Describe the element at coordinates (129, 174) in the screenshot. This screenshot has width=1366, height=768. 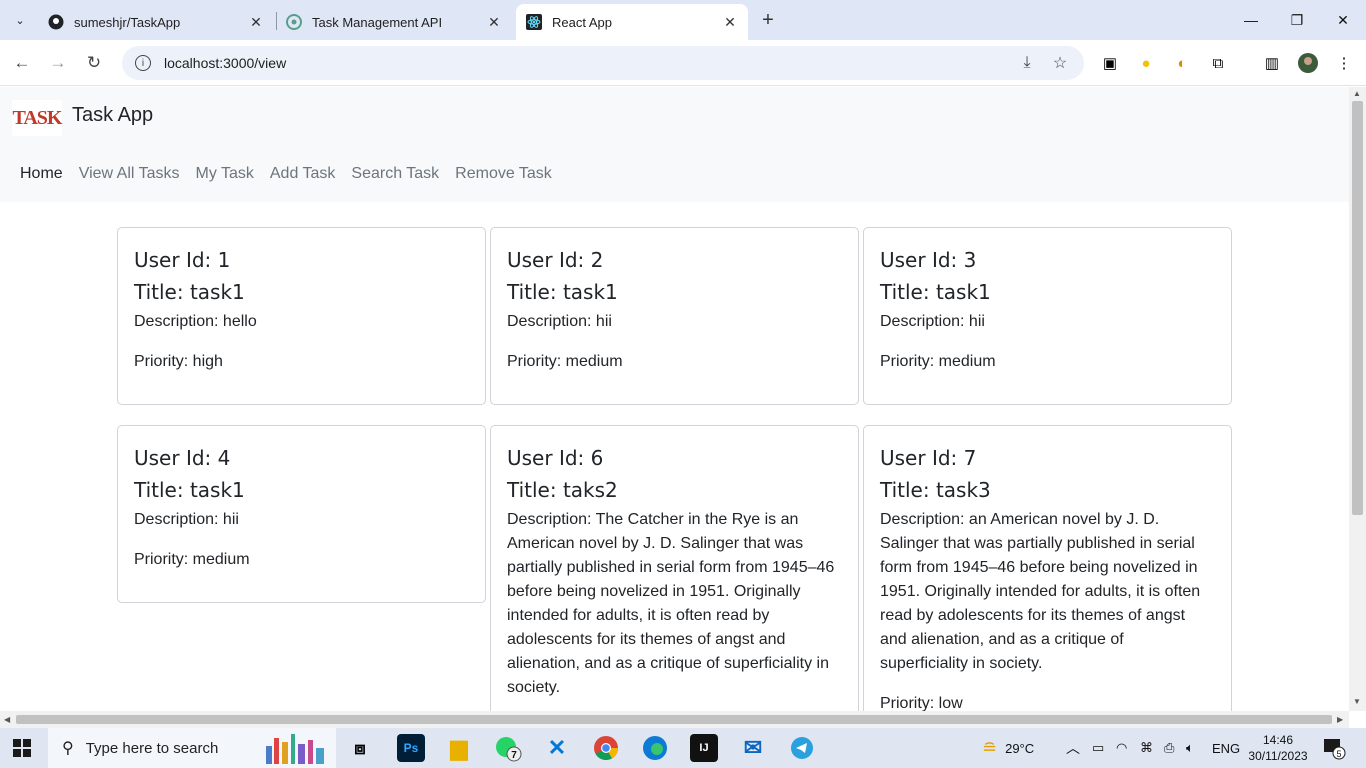
I see `nav-view-all-tasks: View All Tasks` at that location.